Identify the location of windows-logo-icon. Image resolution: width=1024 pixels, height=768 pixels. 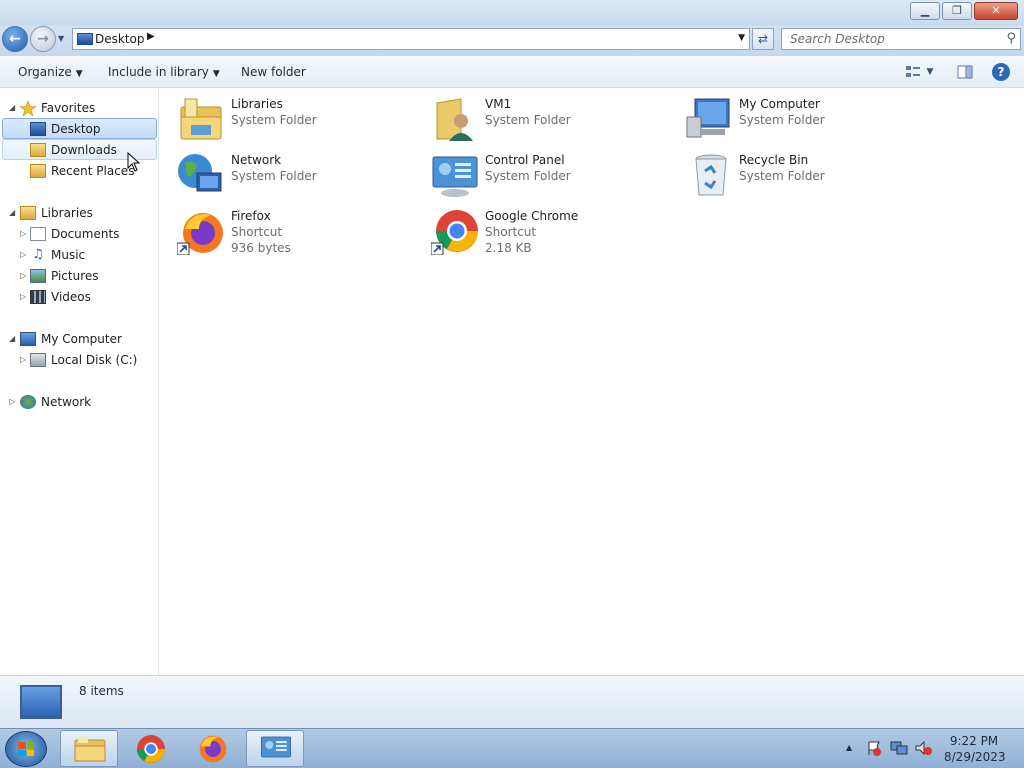
(26, 749).